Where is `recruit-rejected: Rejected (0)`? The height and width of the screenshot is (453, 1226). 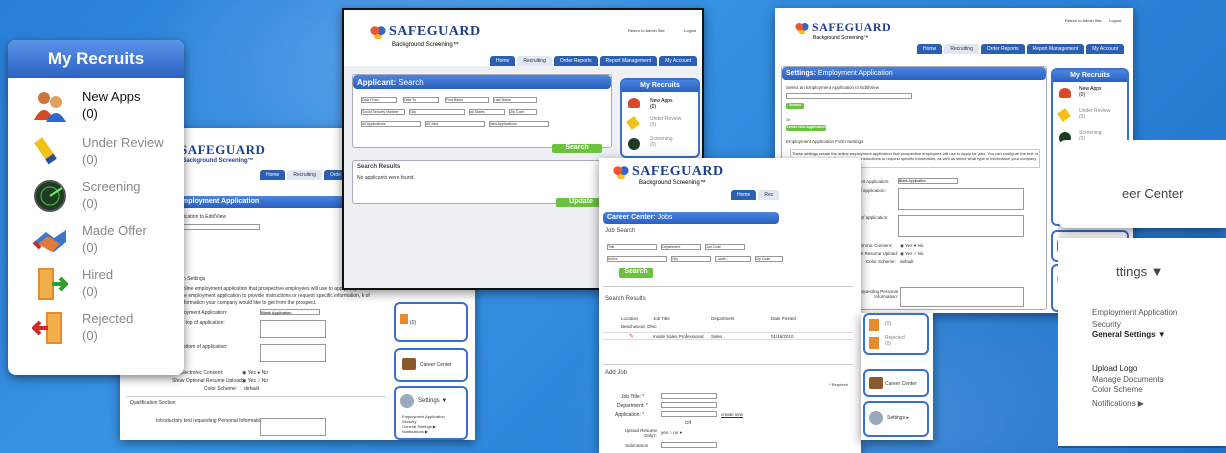 recruit-rejected: Rejected (0) is located at coordinates (82, 328).